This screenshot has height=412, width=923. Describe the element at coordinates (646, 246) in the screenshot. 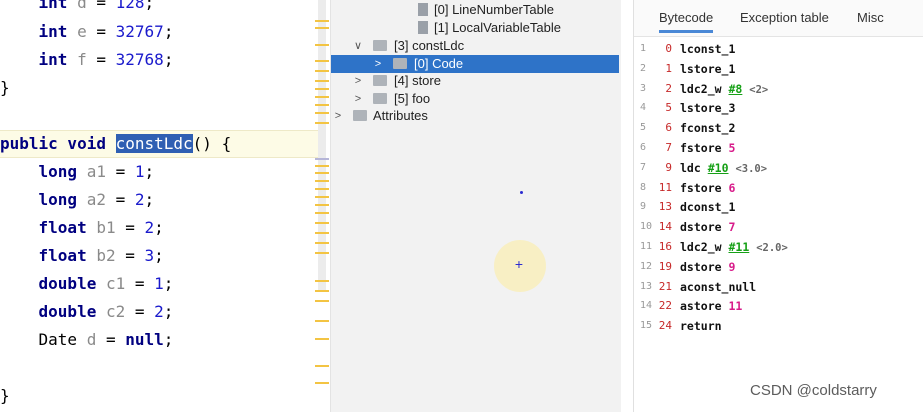

I see `line-number: 11` at that location.